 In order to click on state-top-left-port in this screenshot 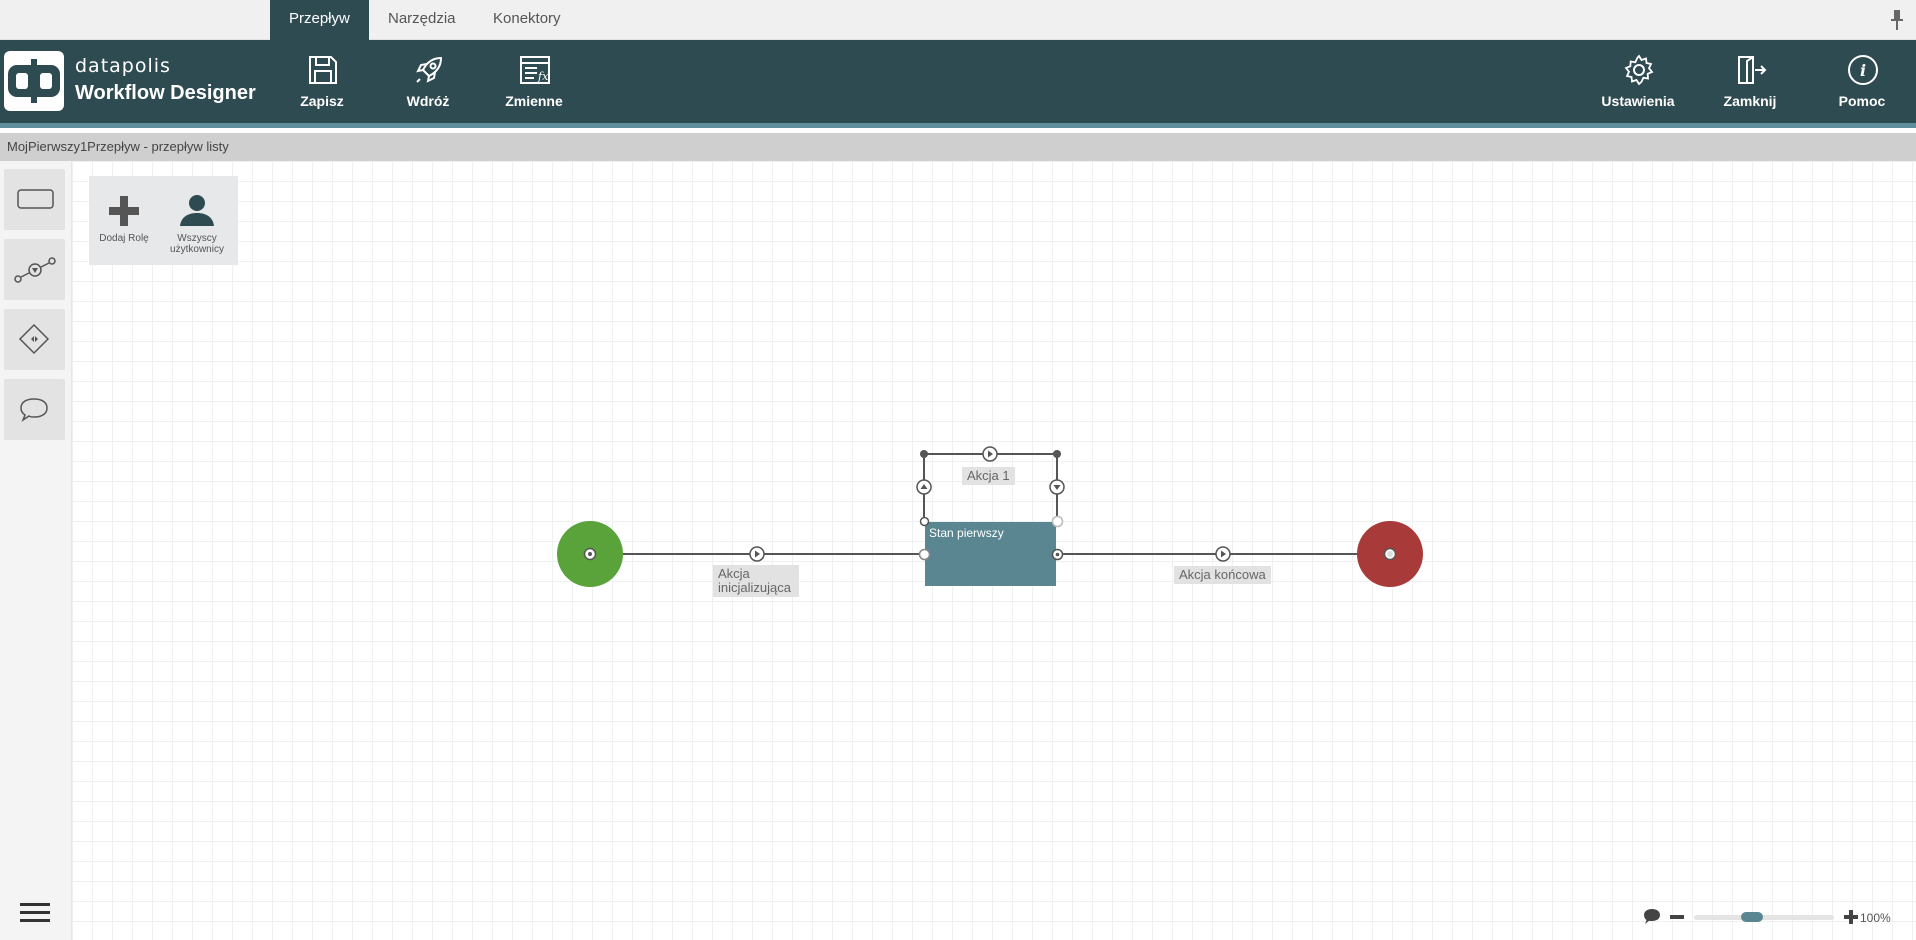, I will do `click(924, 521)`.